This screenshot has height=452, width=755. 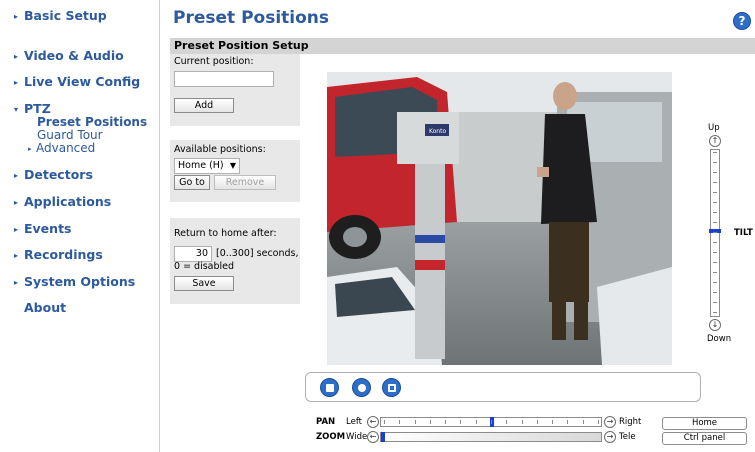 What do you see at coordinates (383, 437) in the screenshot?
I see `zoom-slider-thumb` at bounding box center [383, 437].